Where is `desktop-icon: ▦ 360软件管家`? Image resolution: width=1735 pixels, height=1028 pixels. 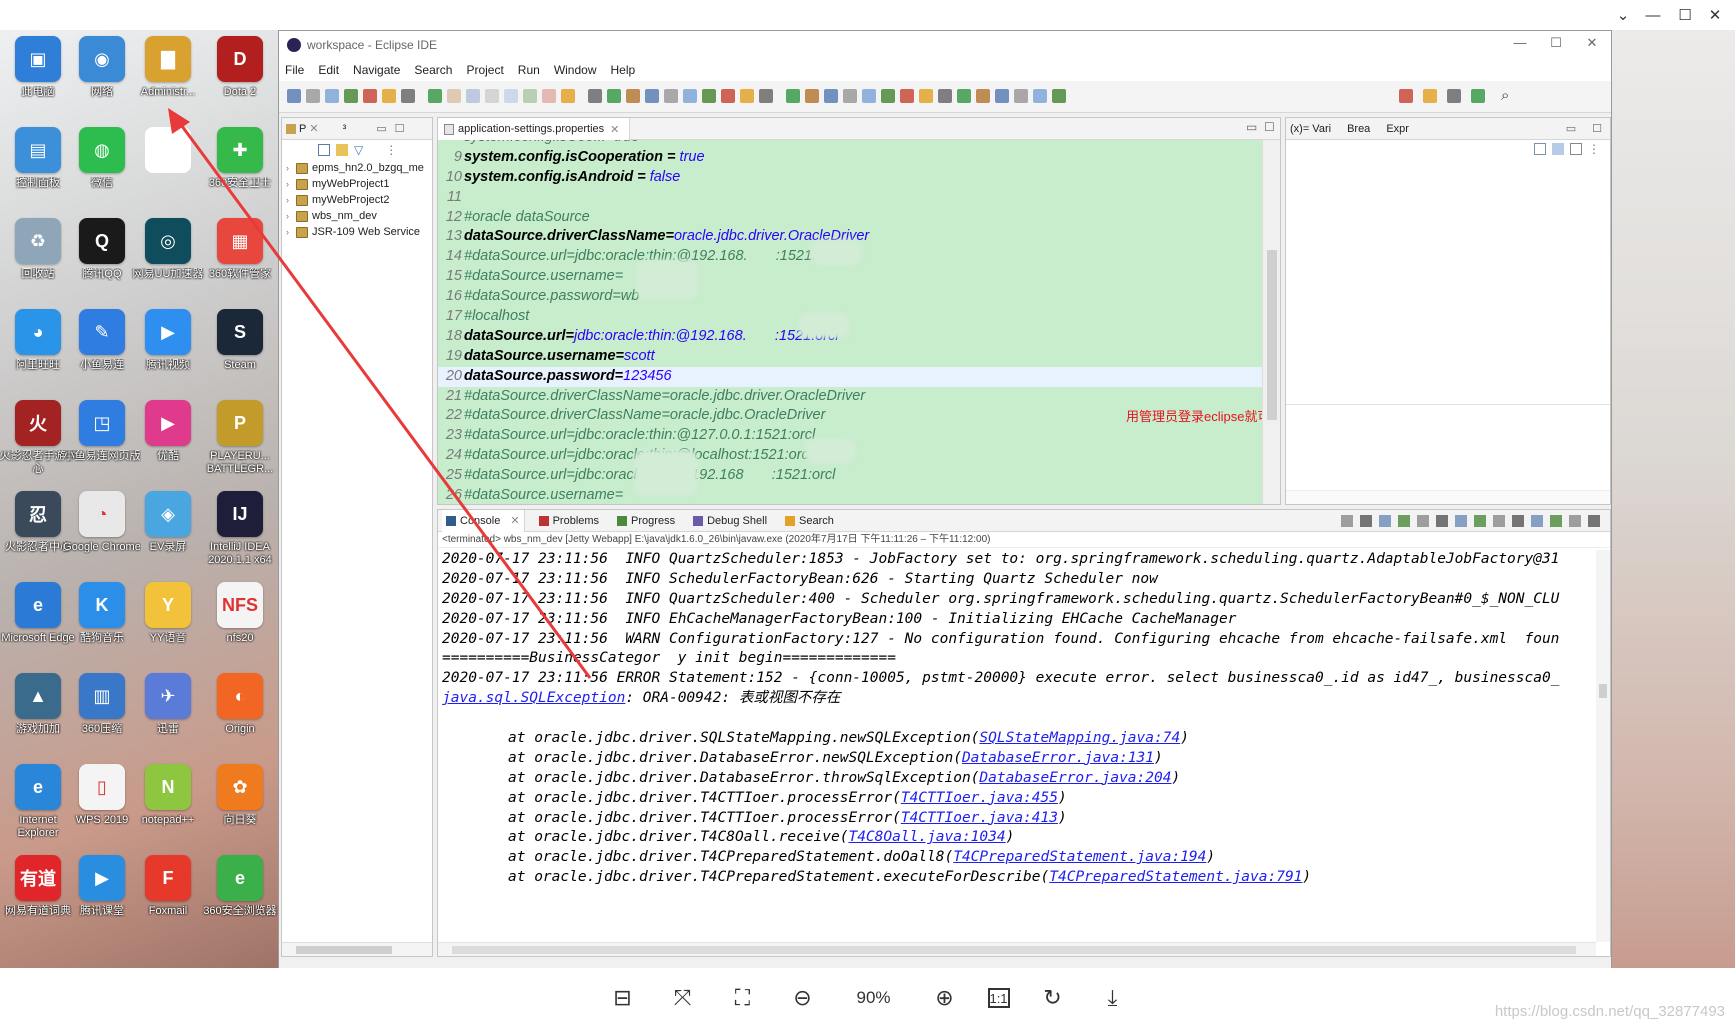
desktop-icon: ▦ 360软件管家 is located at coordinates (240, 259).